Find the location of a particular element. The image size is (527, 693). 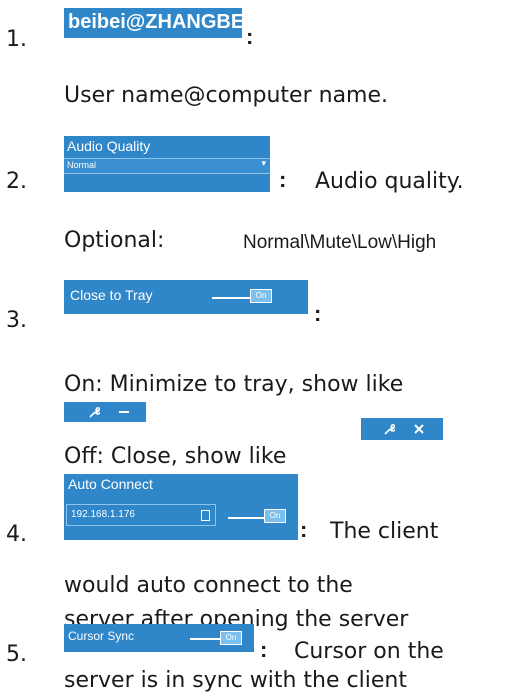

close-to-tray-label: Close to Tray is located at coordinates (111, 295).